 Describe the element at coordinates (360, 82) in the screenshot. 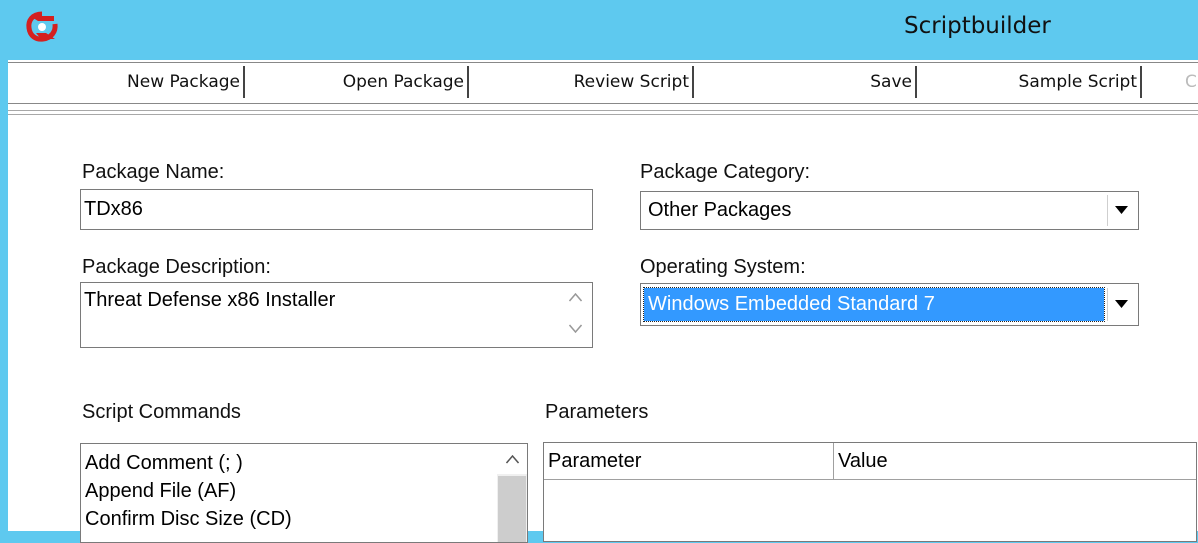

I see `open-package-button: Open Package` at that location.